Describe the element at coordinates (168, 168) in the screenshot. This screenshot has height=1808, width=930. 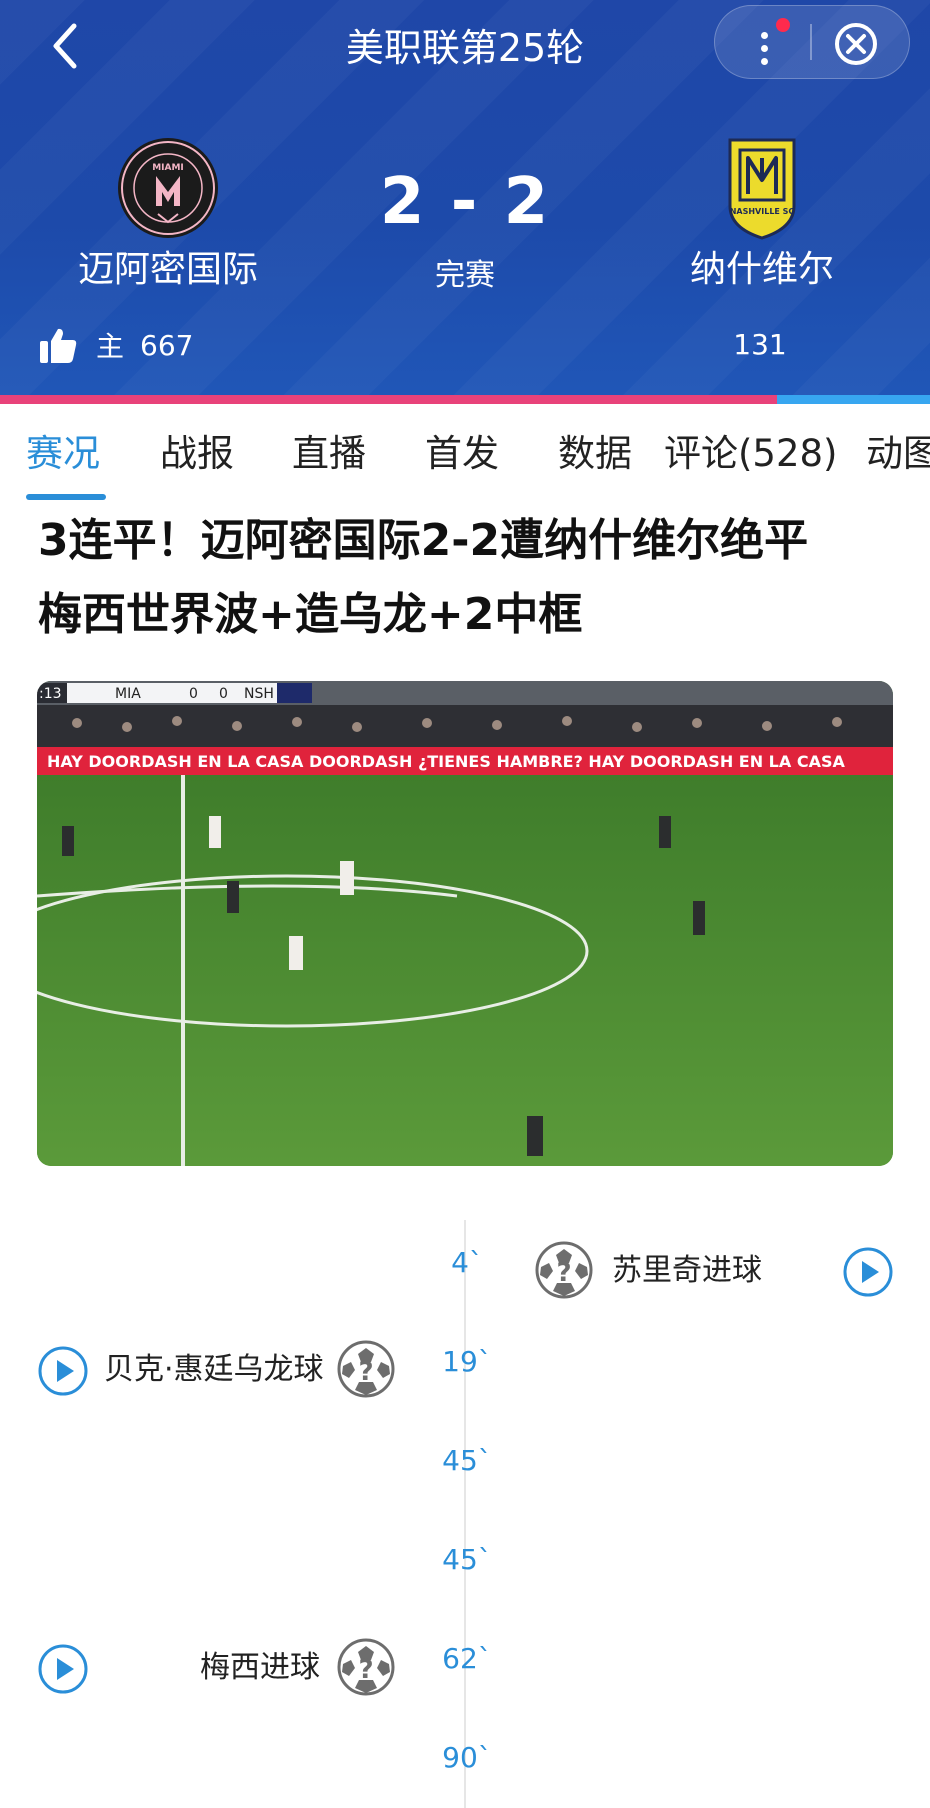
I see `svg-text: MIAMI` at that location.